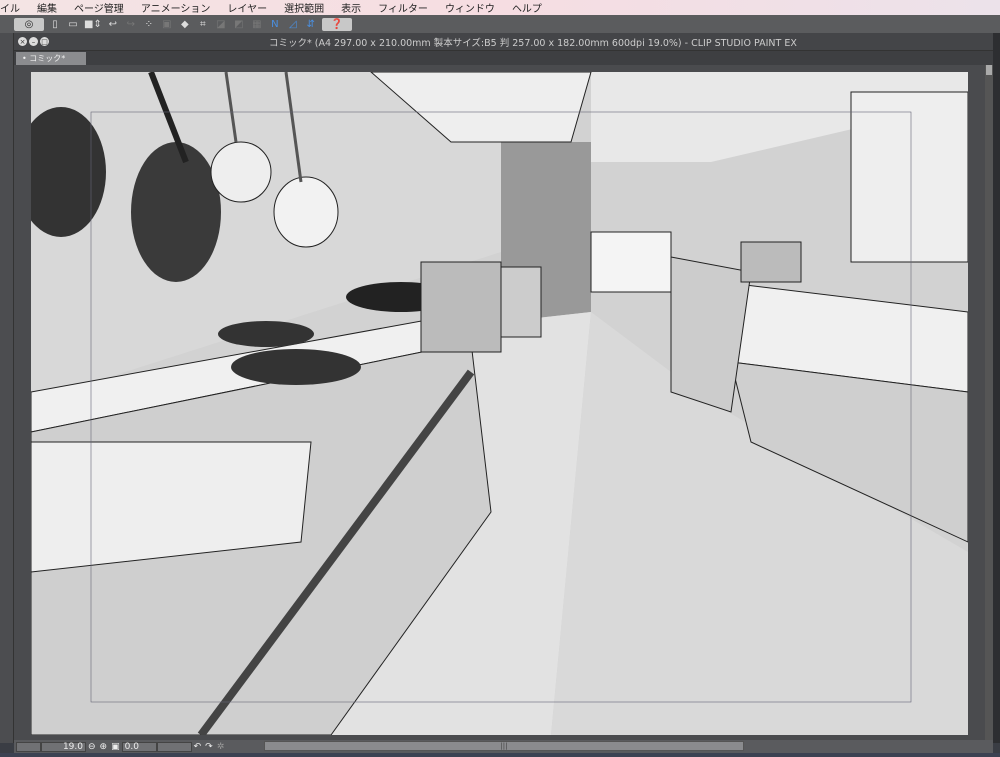  What do you see at coordinates (33, 41) in the screenshot?
I see `minimize-icon: –` at bounding box center [33, 41].